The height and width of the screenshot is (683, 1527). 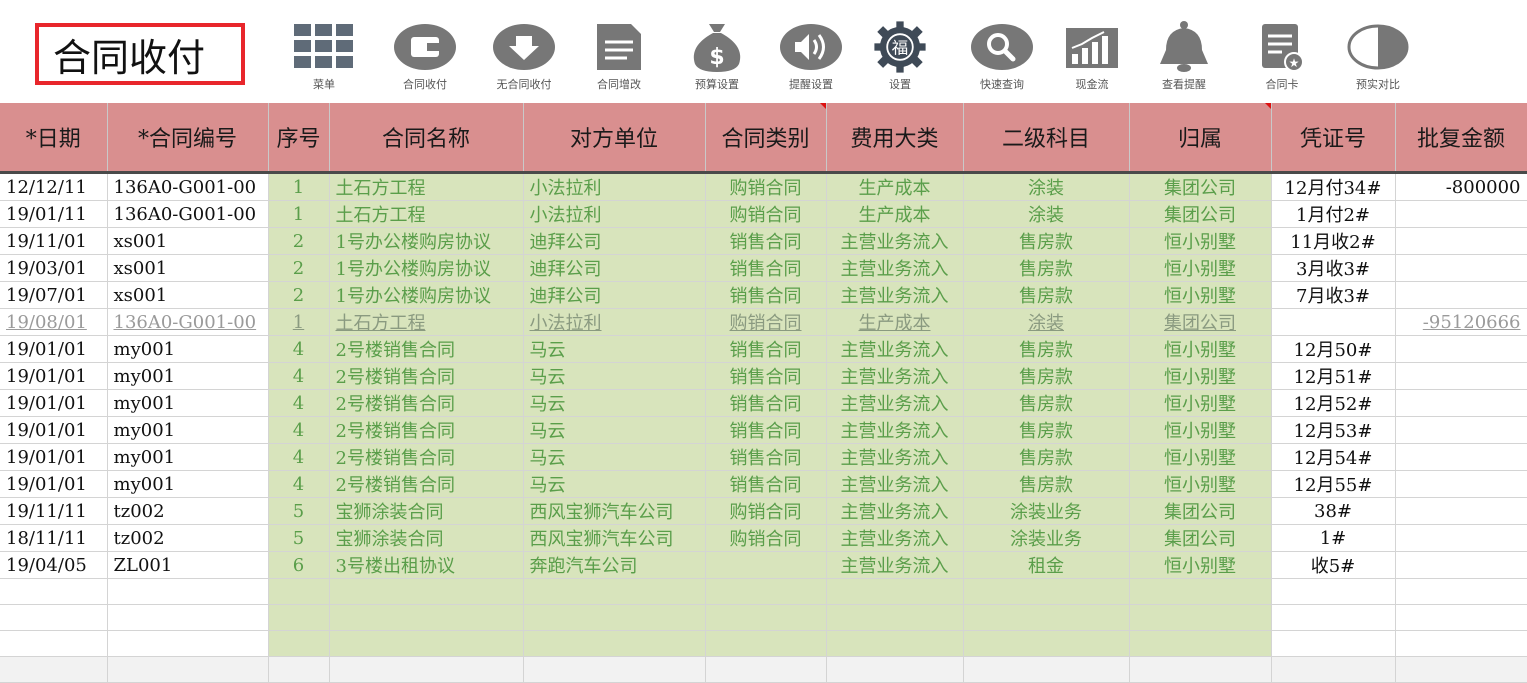 What do you see at coordinates (1333, 349) in the screenshot?
I see `table-cell: 12月50#` at bounding box center [1333, 349].